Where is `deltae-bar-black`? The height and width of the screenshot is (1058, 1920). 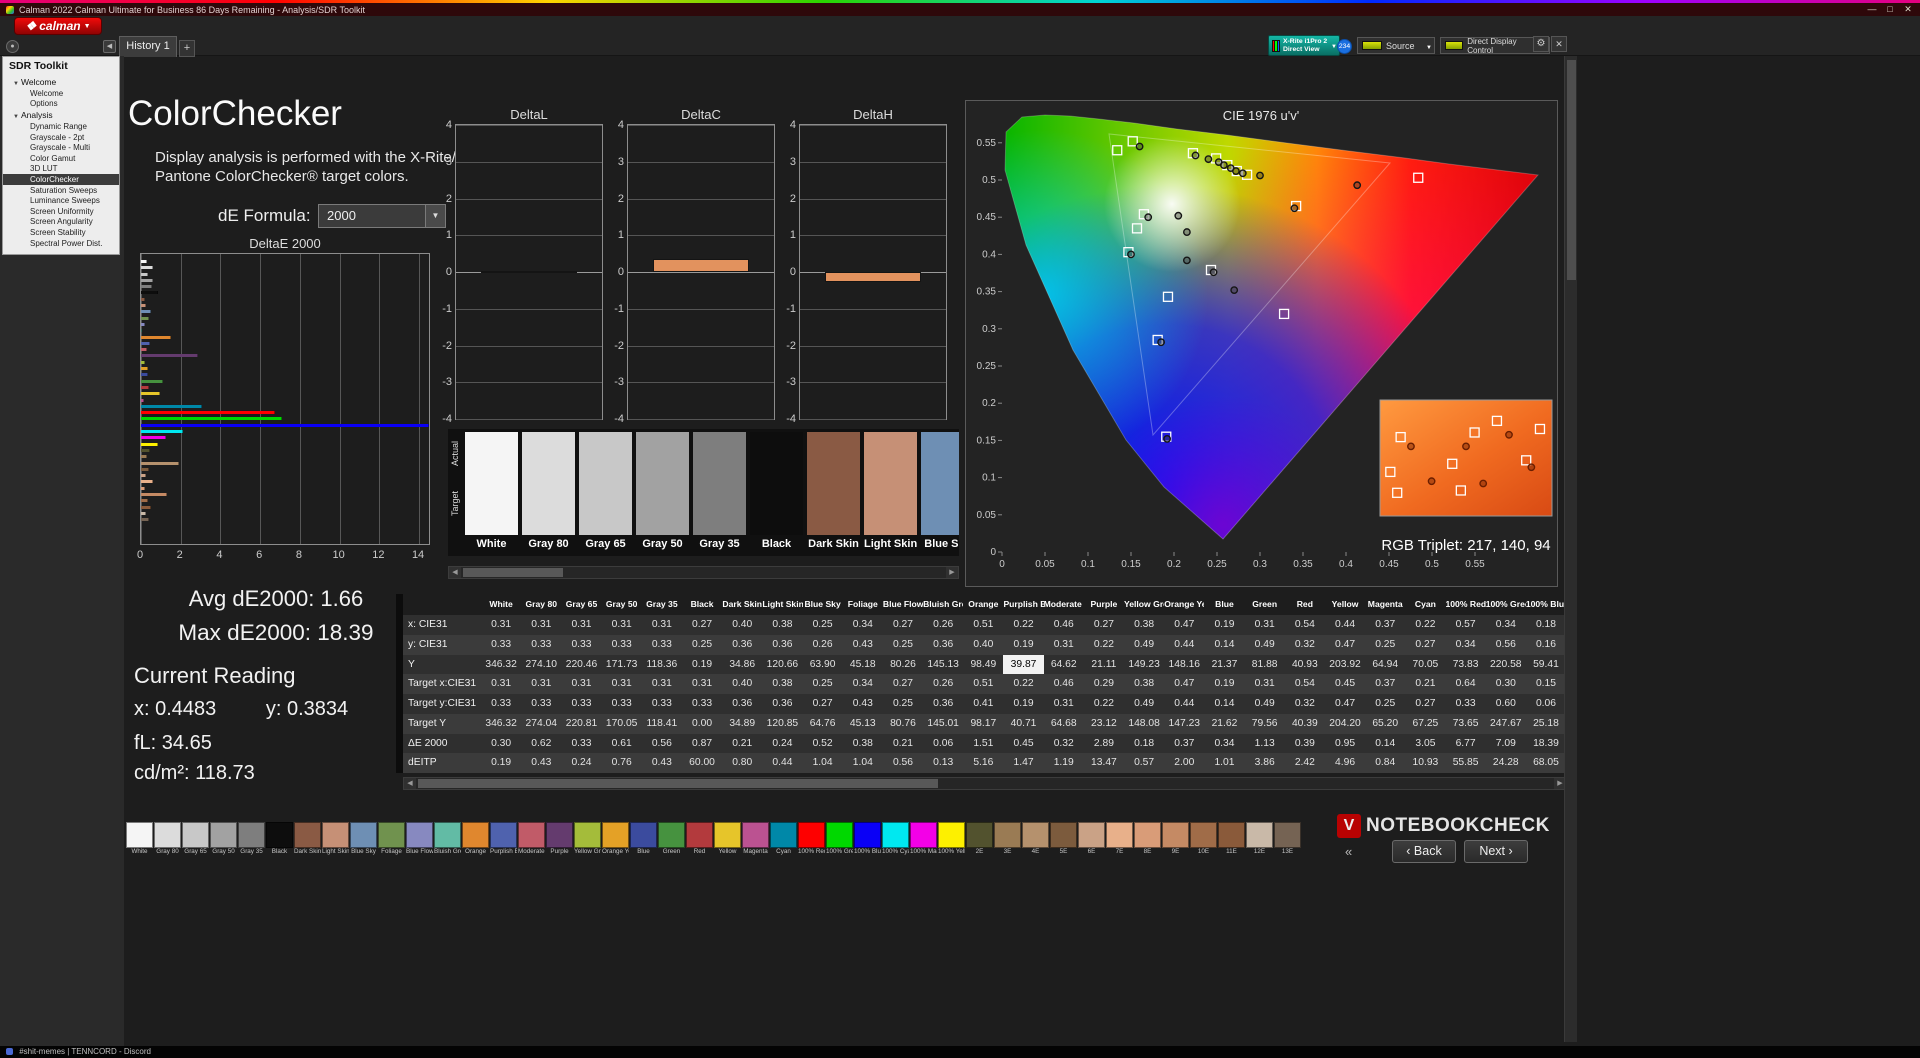 deltae-bar-black is located at coordinates (150, 293).